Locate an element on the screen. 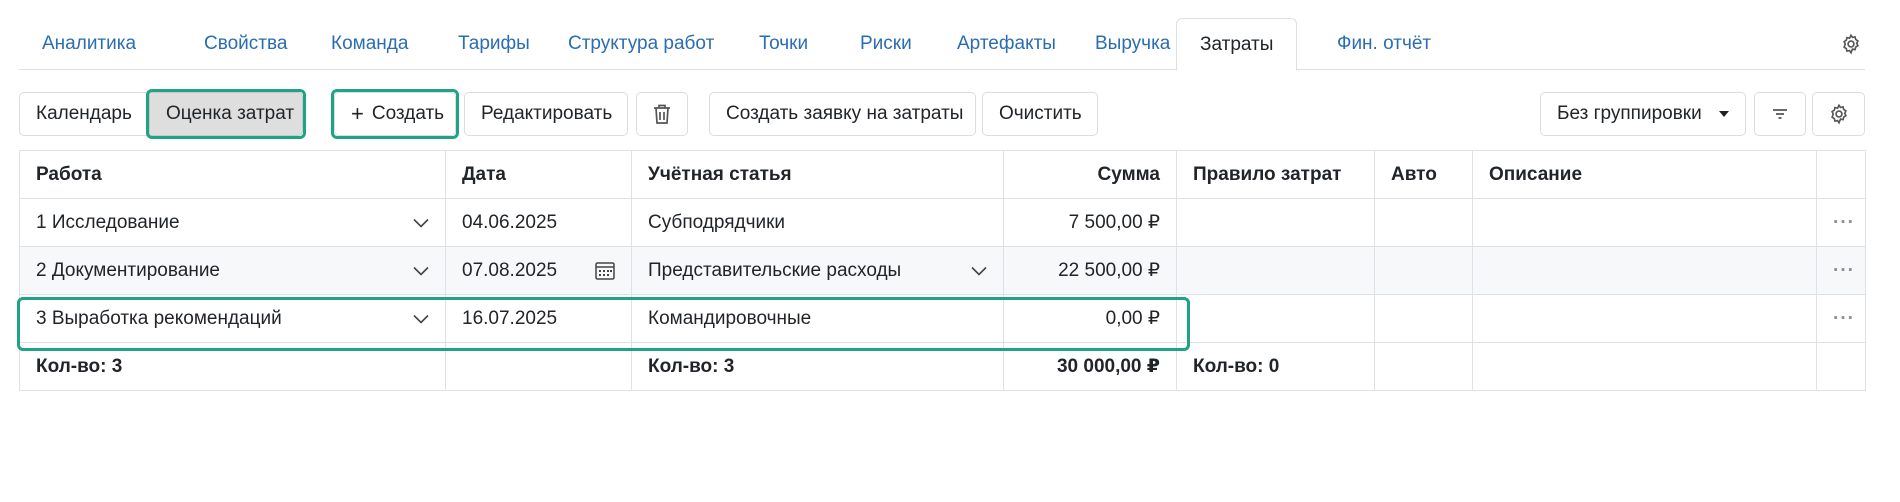  account-cell: Представительские расходы is located at coordinates (817, 270).